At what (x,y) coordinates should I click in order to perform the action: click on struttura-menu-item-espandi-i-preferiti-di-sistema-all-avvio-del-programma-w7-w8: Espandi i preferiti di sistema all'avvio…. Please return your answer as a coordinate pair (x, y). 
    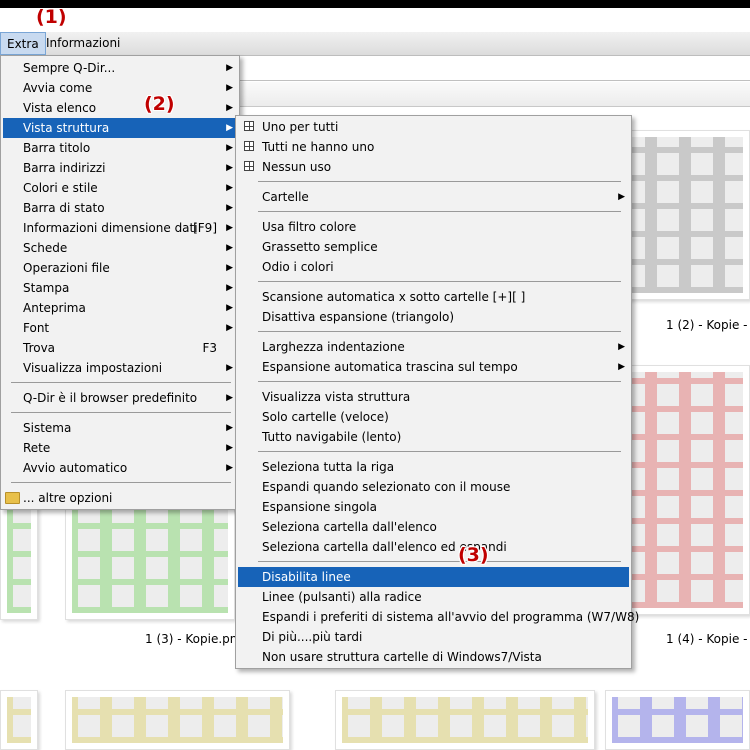
    Looking at the image, I should click on (438, 617).